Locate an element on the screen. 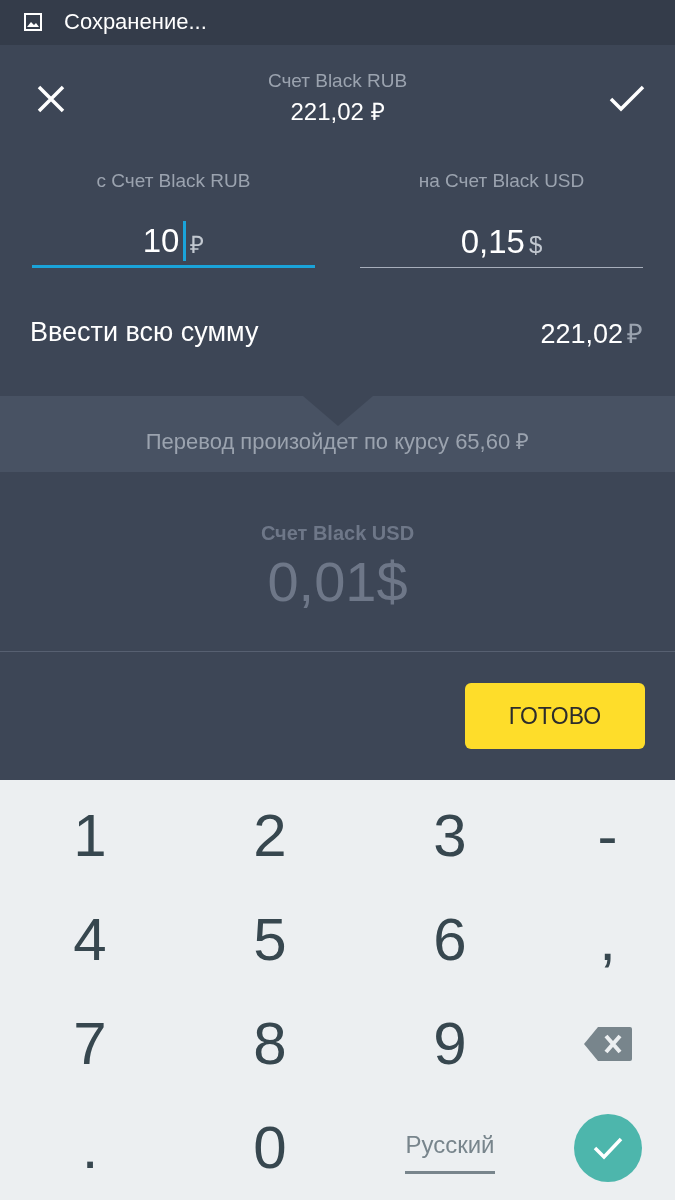 This screenshot has height=1200, width=675. keyboard-key: 3 is located at coordinates (450, 836).